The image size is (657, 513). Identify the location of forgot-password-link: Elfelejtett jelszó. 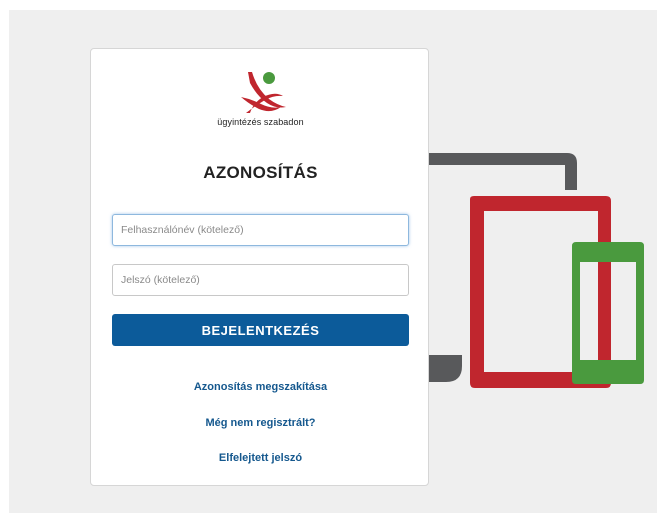
(260, 458).